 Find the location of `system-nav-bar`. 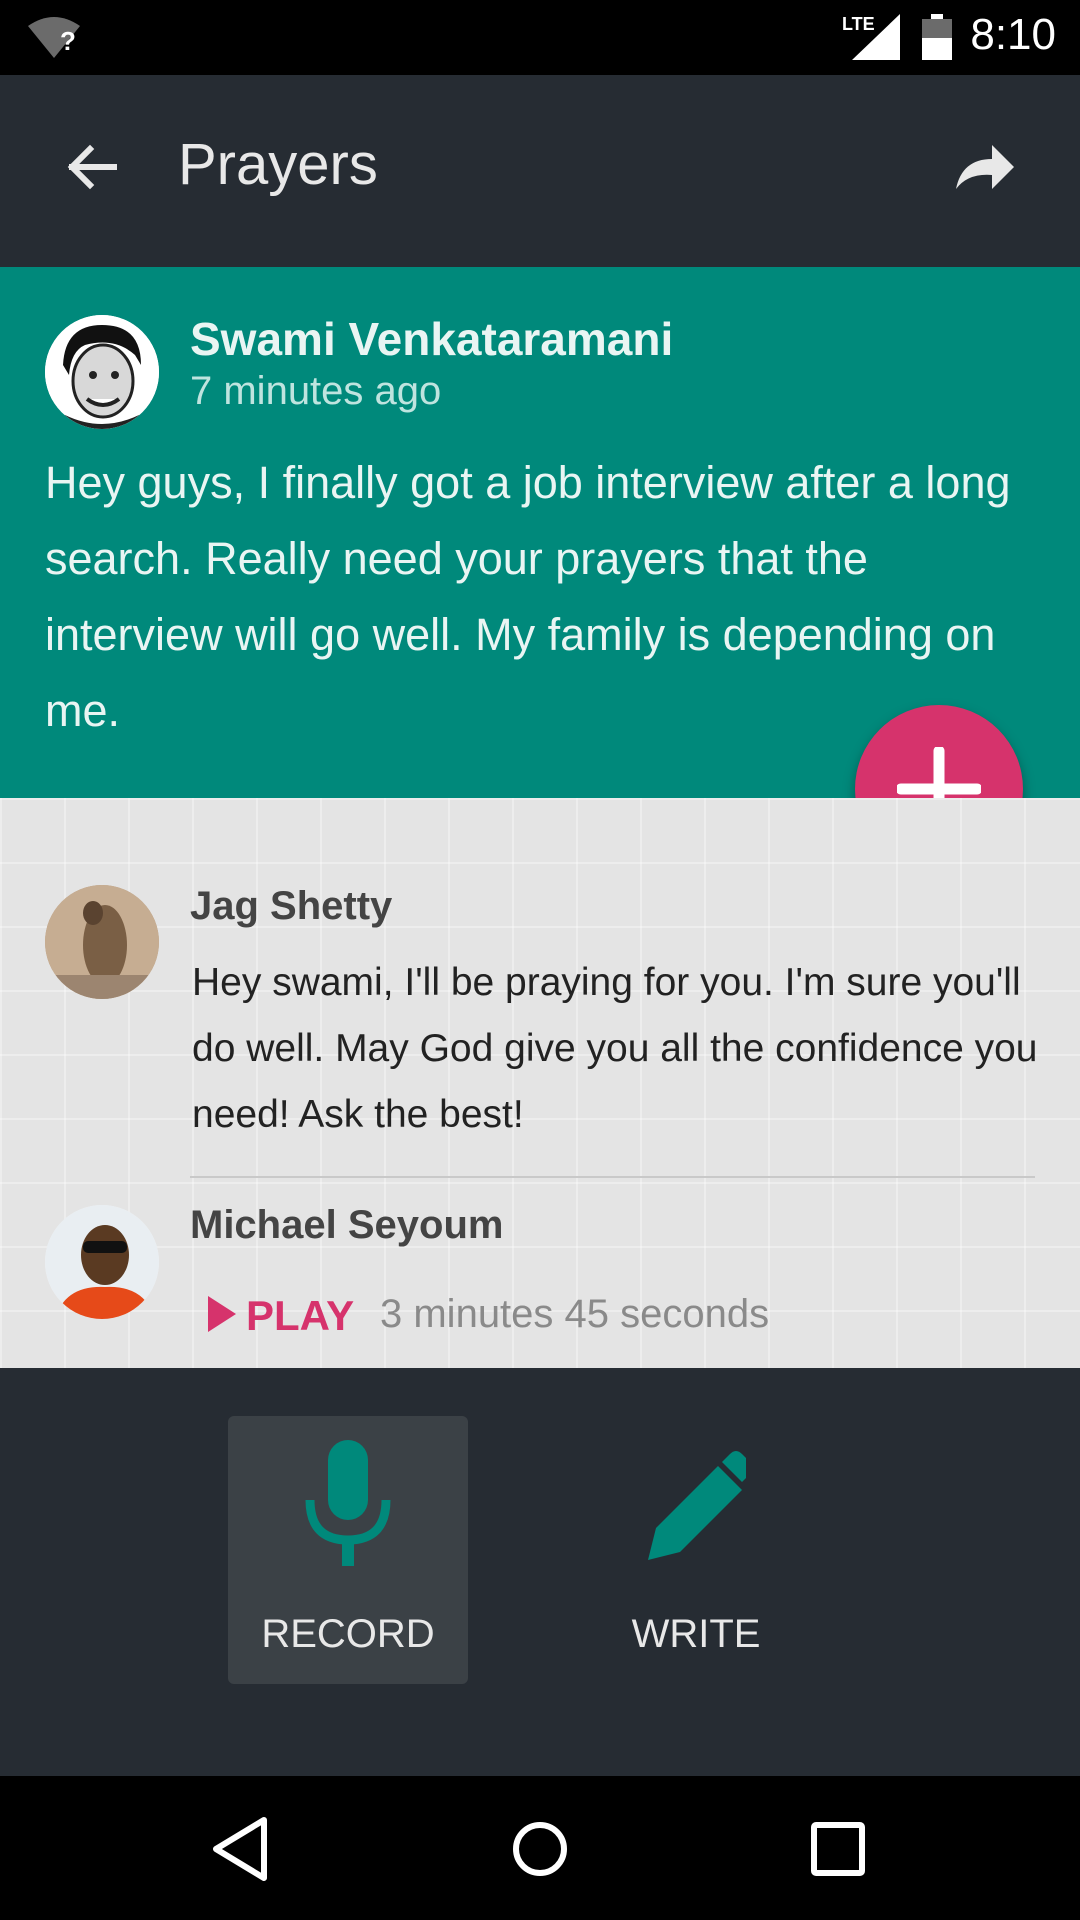

system-nav-bar is located at coordinates (540, 1848).